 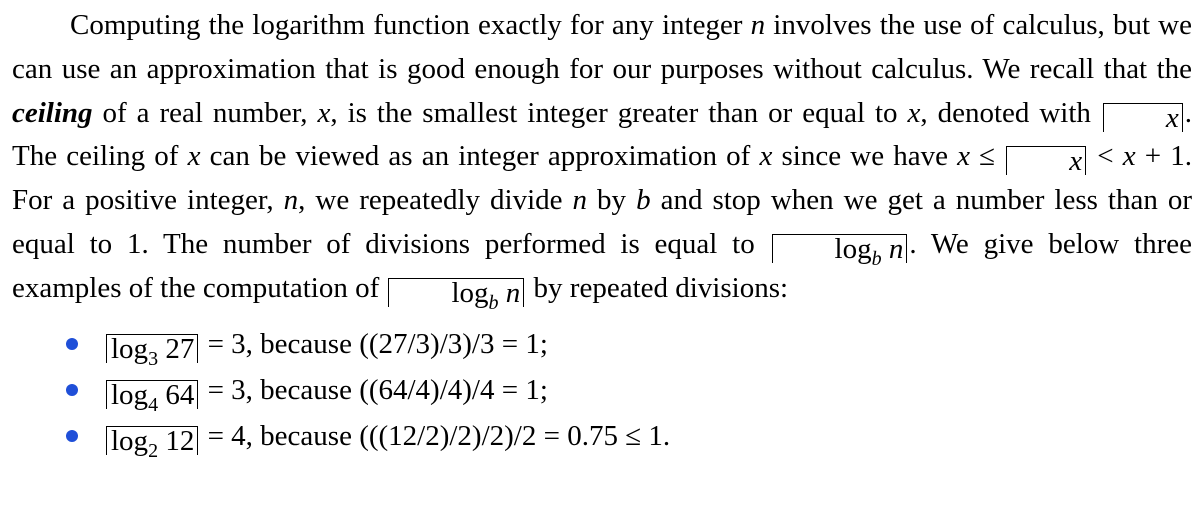 I want to click on example-text: = 3, because ((64/4)/4)/4 = 1;, so click(x=374, y=389).